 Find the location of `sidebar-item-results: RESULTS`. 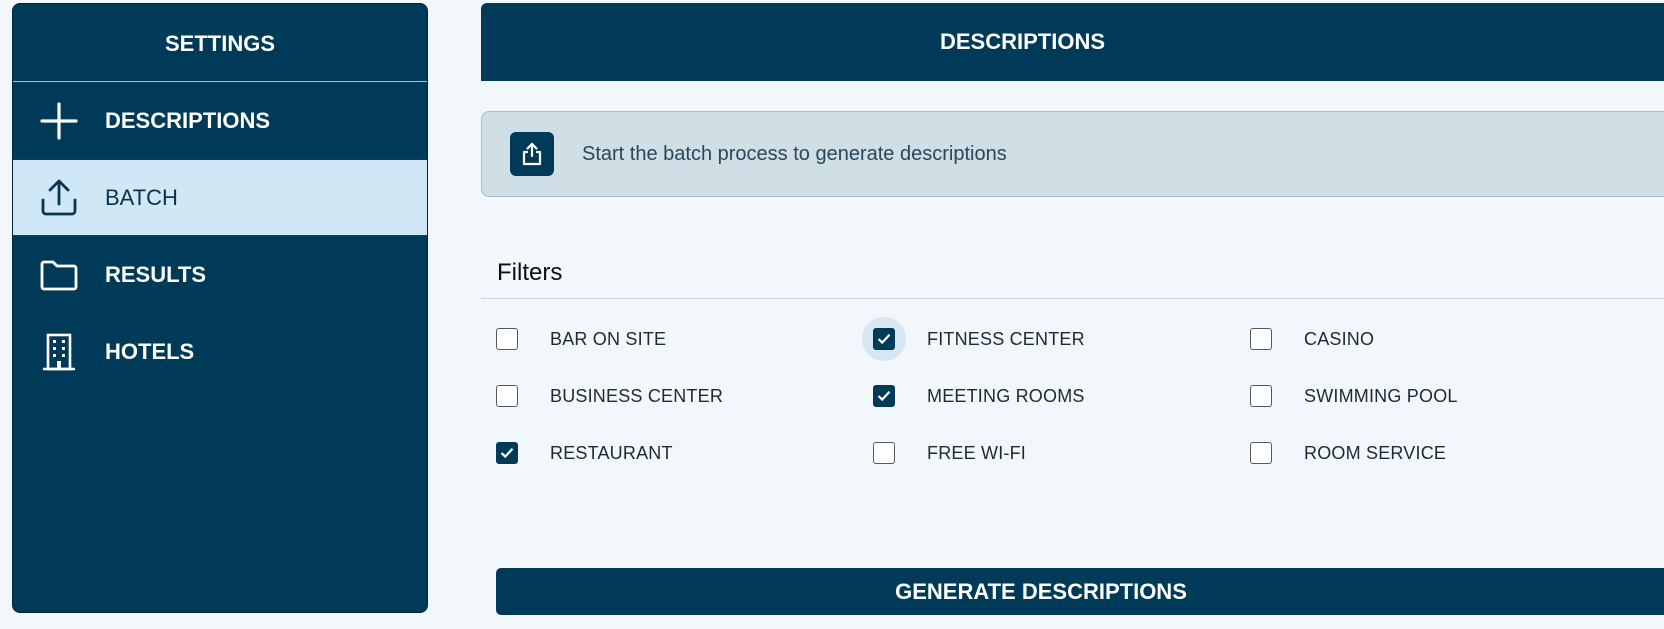

sidebar-item-results: RESULTS is located at coordinates (220, 274).